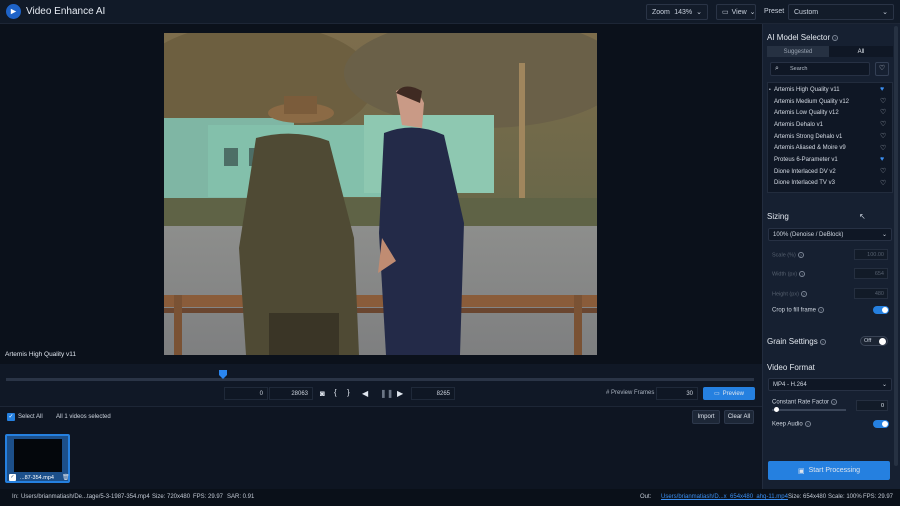 The height and width of the screenshot is (506, 900). Describe the element at coordinates (246, 393) in the screenshot. I see `start-frame-field: 0` at that location.